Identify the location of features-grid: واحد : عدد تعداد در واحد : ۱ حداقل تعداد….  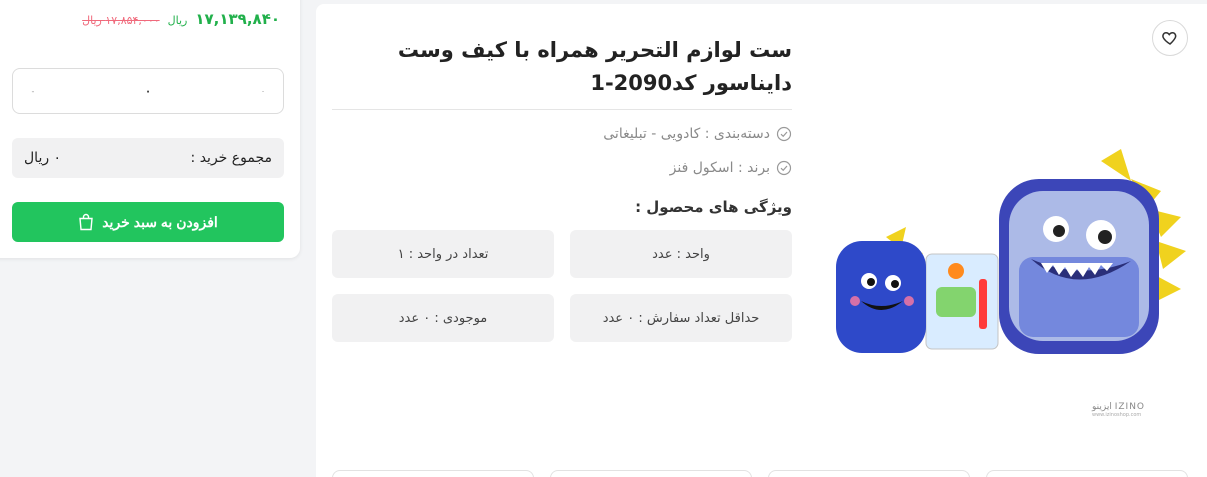
(562, 286).